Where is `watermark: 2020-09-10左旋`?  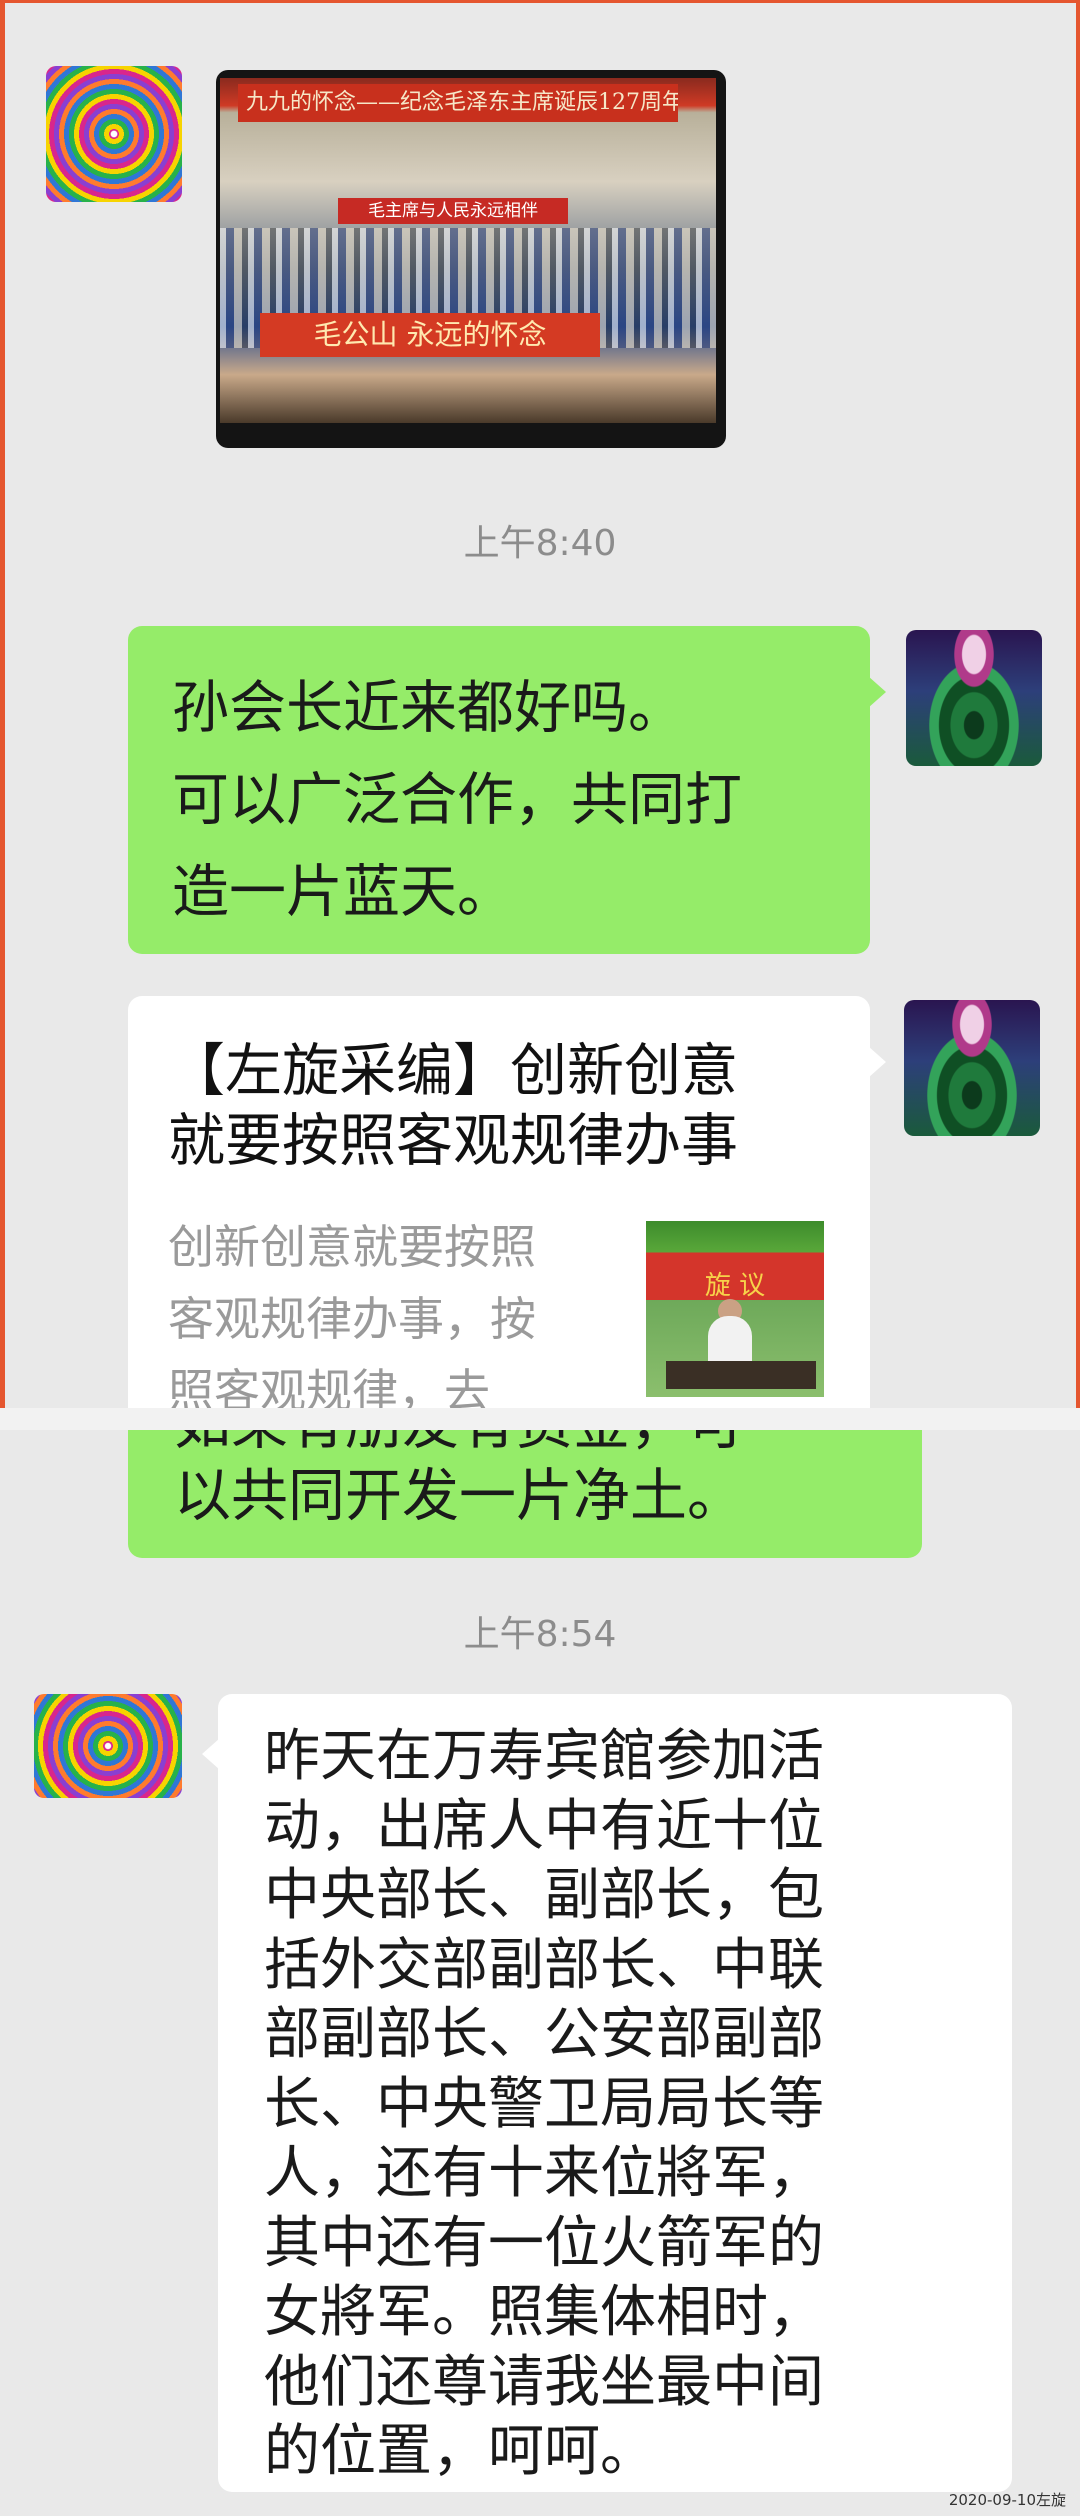
watermark: 2020-09-10左旋 is located at coordinates (1007, 2500).